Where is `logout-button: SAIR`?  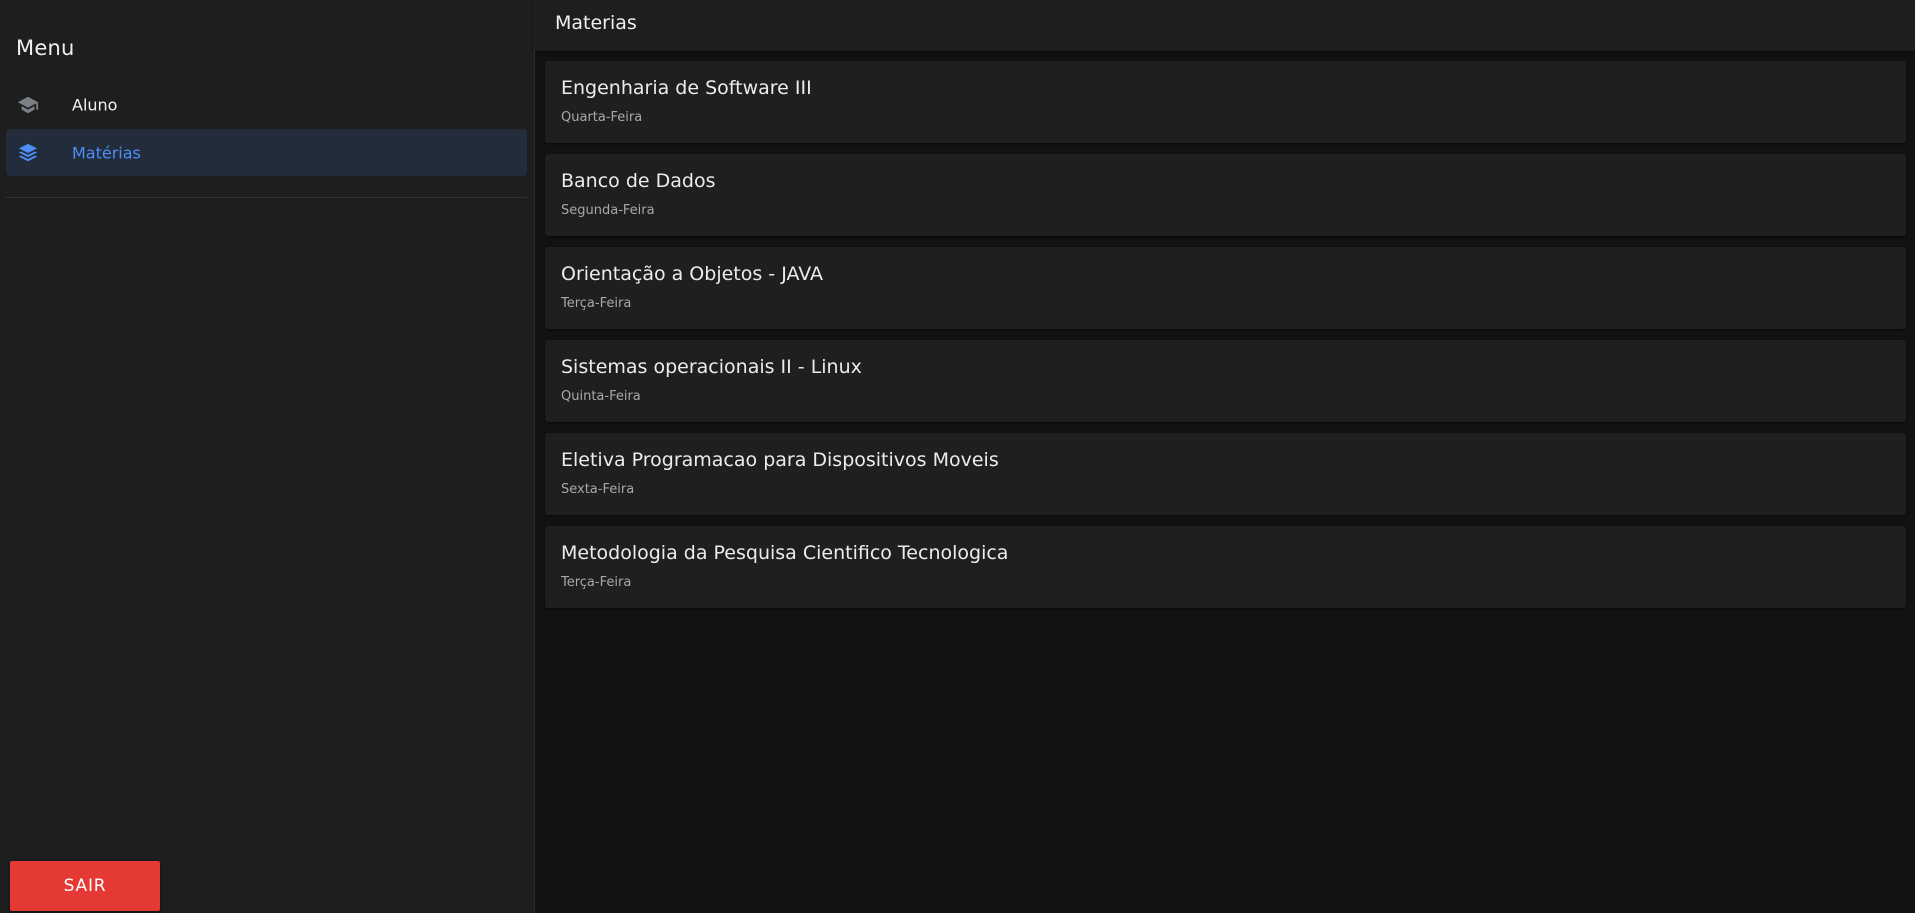 logout-button: SAIR is located at coordinates (85, 886).